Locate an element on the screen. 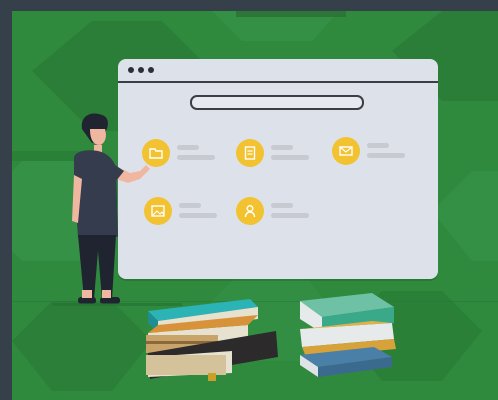 This screenshot has height=400, width=498. book-stacks is located at coordinates (271, 337).